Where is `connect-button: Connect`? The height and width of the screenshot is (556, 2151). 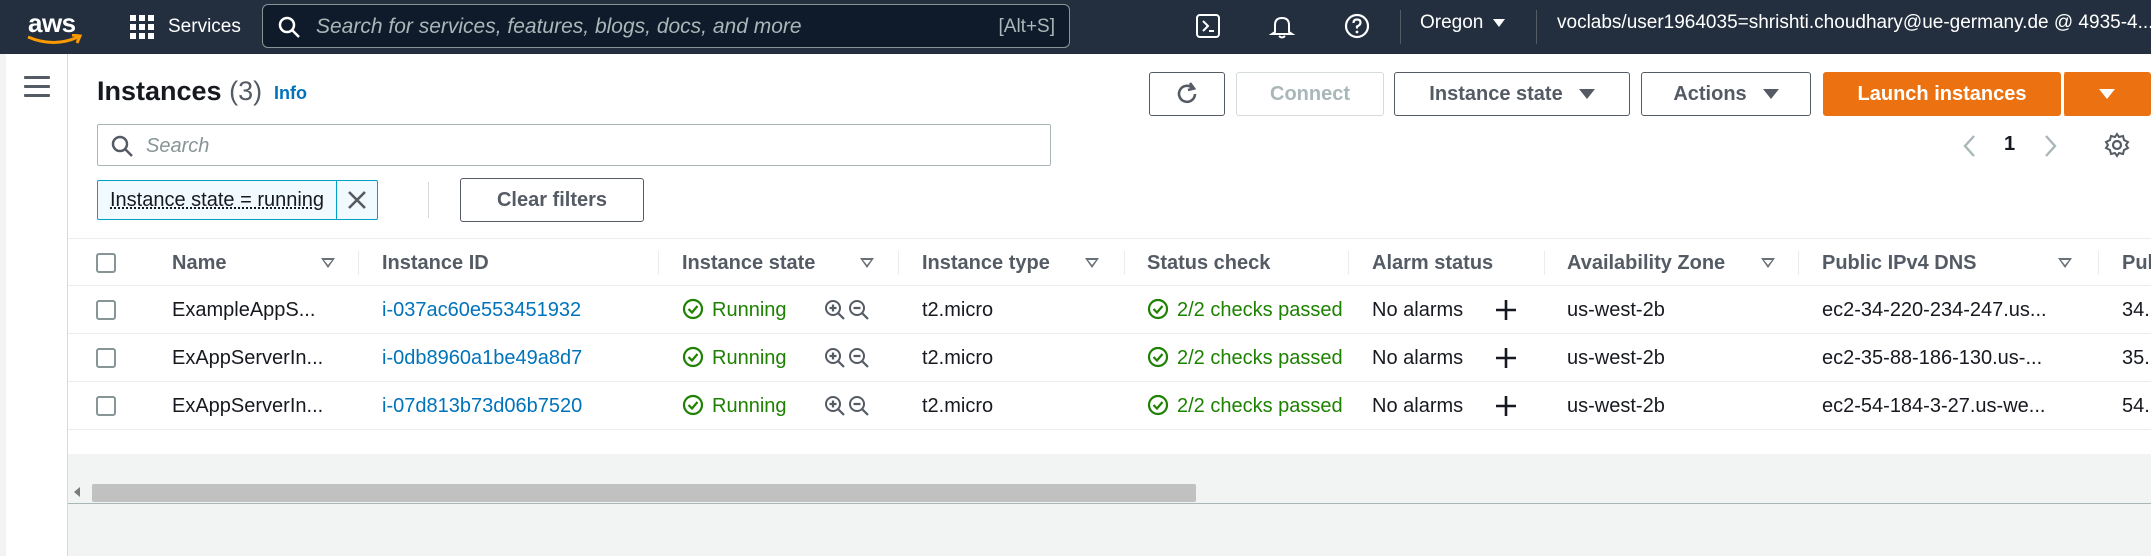
connect-button: Connect is located at coordinates (1310, 94).